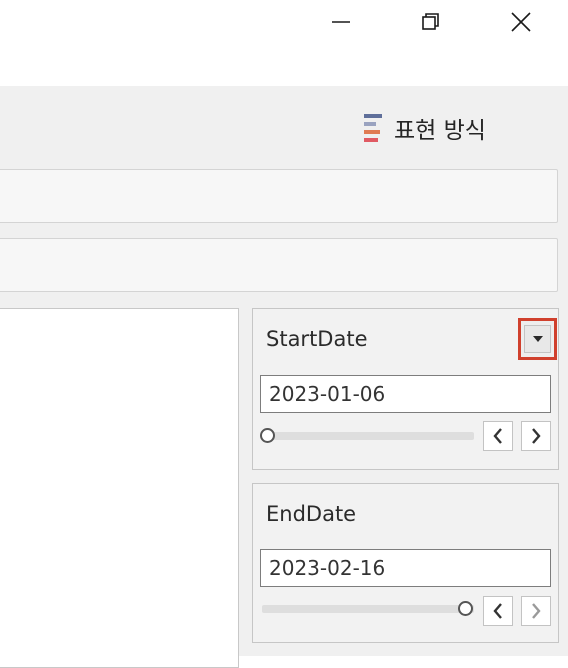  Describe the element at coordinates (440, 131) in the screenshot. I see `show-me-label: 표현 방식` at that location.